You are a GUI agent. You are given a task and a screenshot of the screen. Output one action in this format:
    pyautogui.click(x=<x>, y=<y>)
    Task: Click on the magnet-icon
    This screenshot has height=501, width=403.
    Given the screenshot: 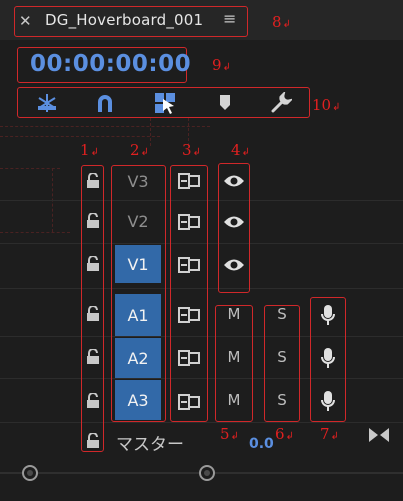 What is the action you would take?
    pyautogui.click(x=105, y=103)
    